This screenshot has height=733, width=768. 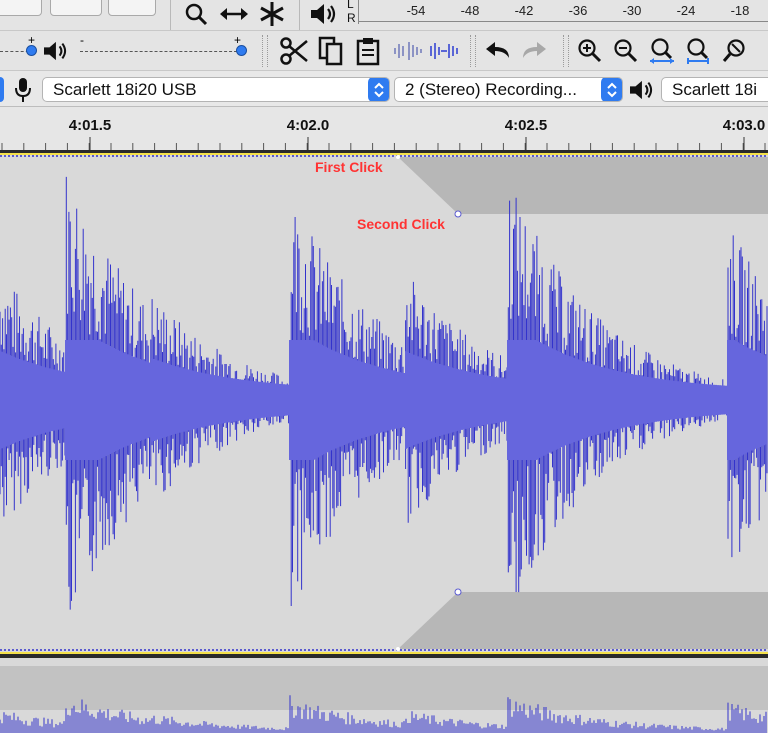 I want to click on fit-selection-icon, so click(x=662, y=51).